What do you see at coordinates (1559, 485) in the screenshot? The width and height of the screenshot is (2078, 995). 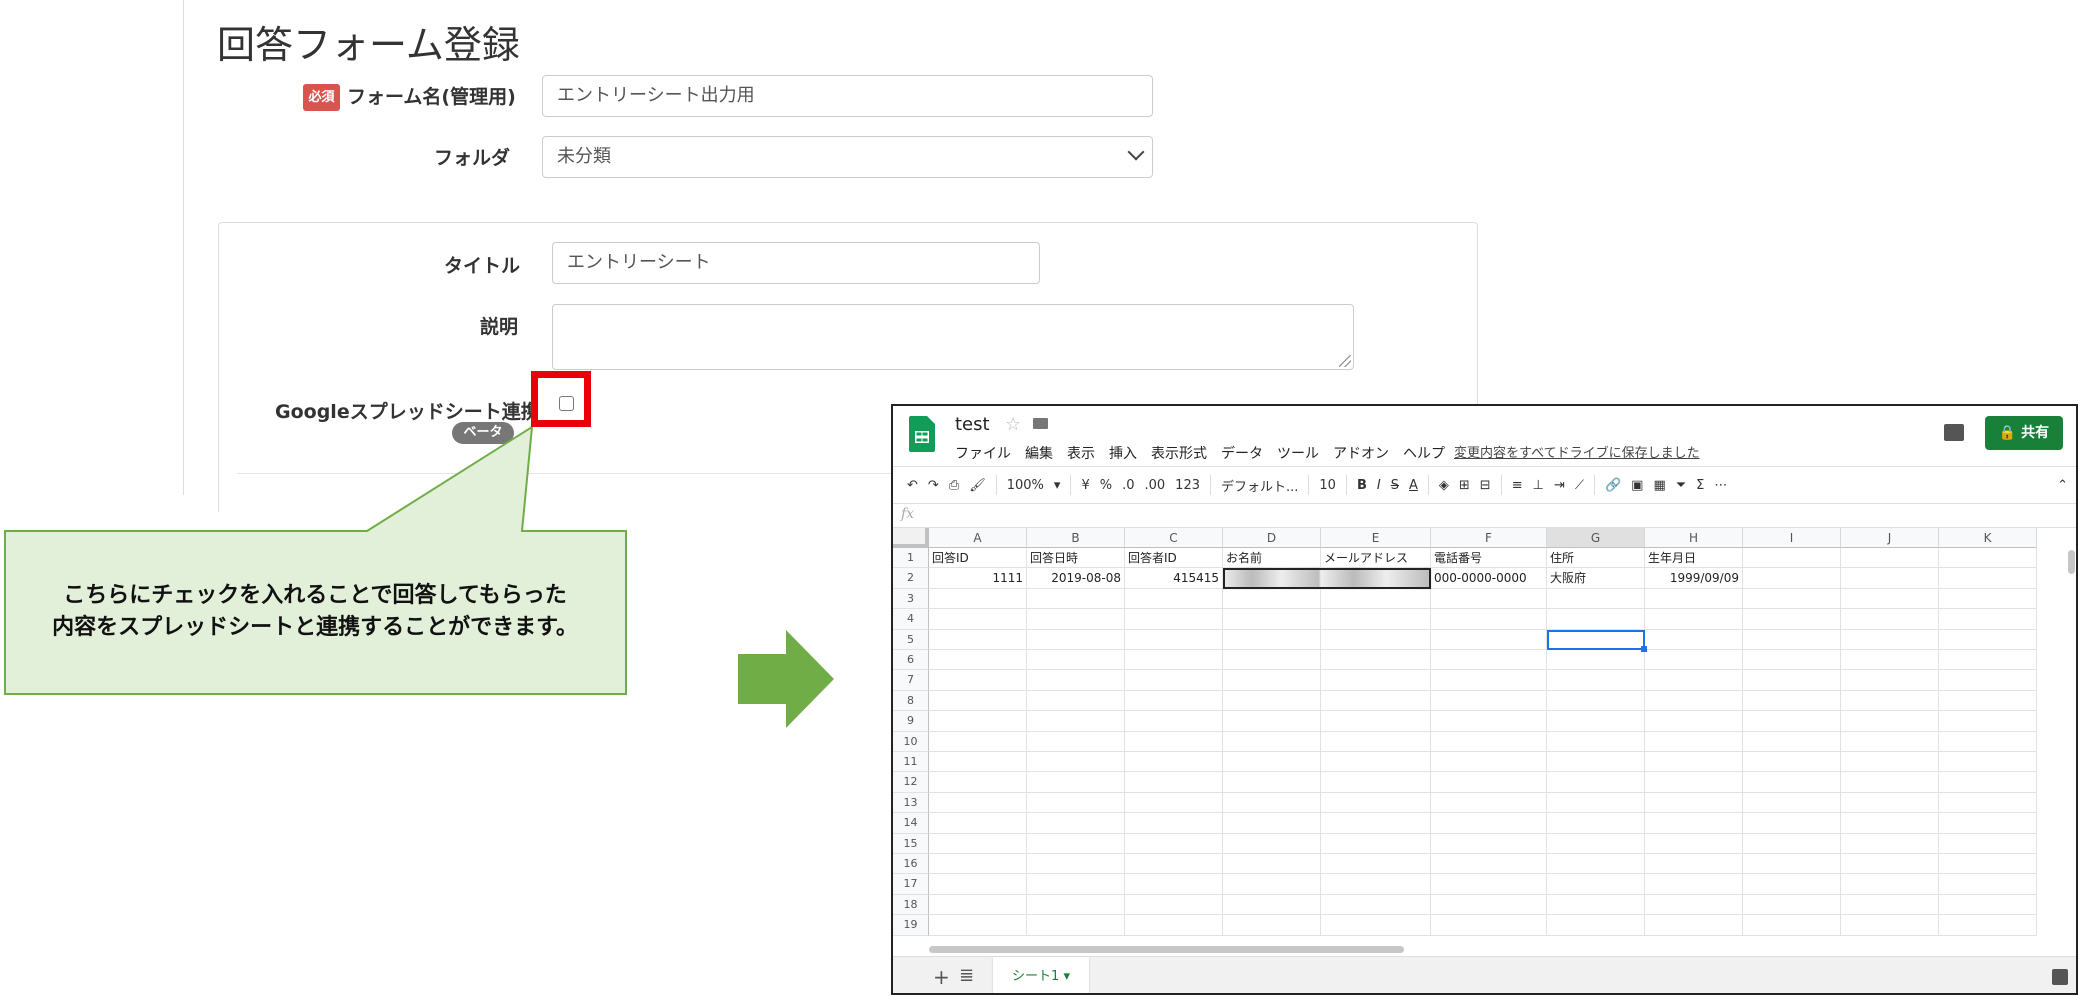 I see `text-wrap-icon: ⇥` at bounding box center [1559, 485].